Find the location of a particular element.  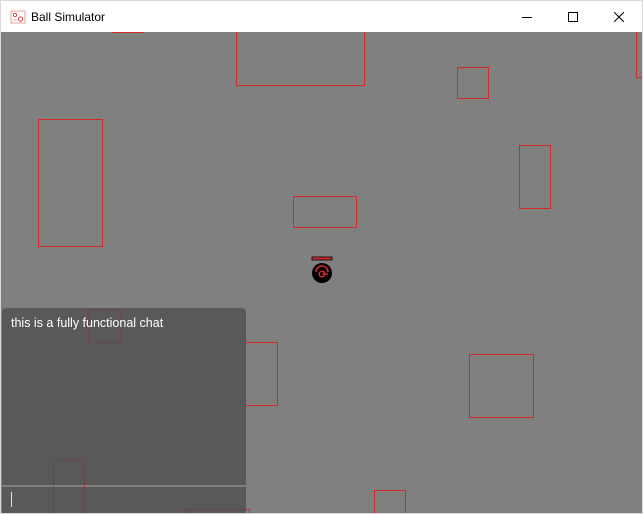

maximize-icon is located at coordinates (573, 16).